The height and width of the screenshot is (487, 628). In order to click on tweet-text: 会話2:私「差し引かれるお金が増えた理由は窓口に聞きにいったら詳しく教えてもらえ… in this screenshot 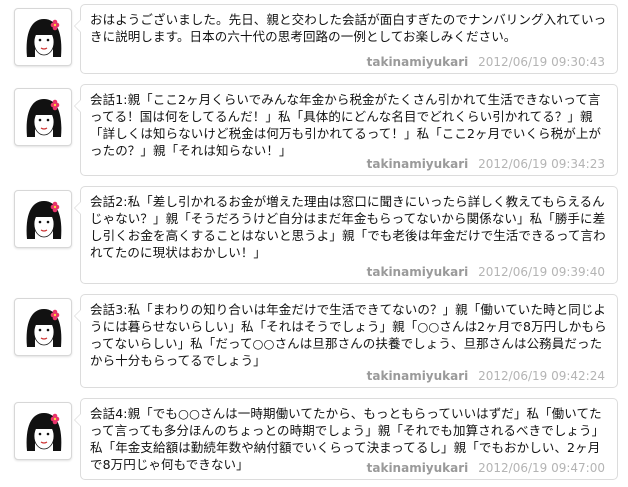, I will do `click(348, 227)`.